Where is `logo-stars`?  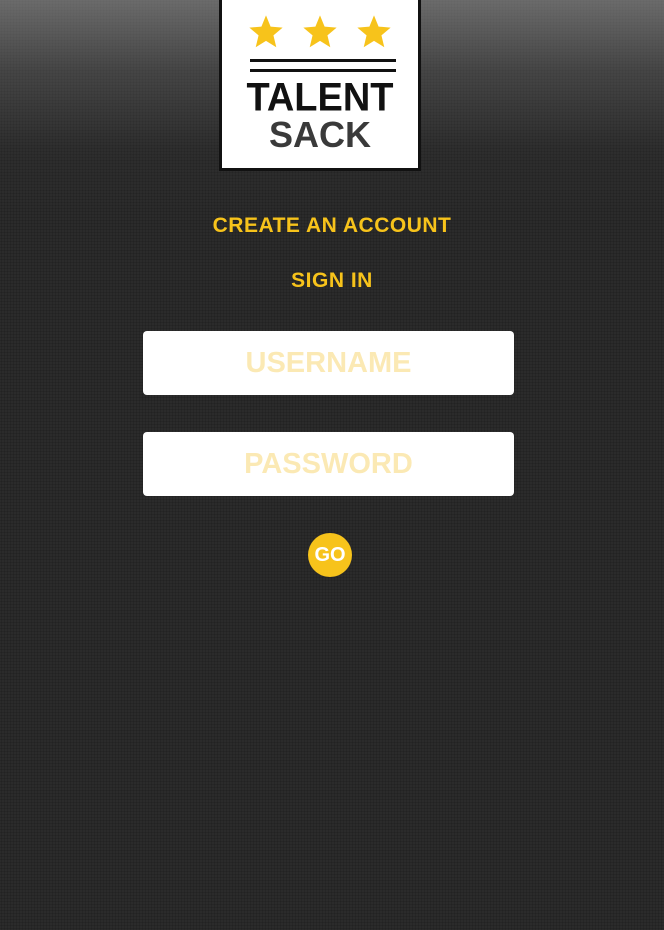
logo-stars is located at coordinates (320, 32).